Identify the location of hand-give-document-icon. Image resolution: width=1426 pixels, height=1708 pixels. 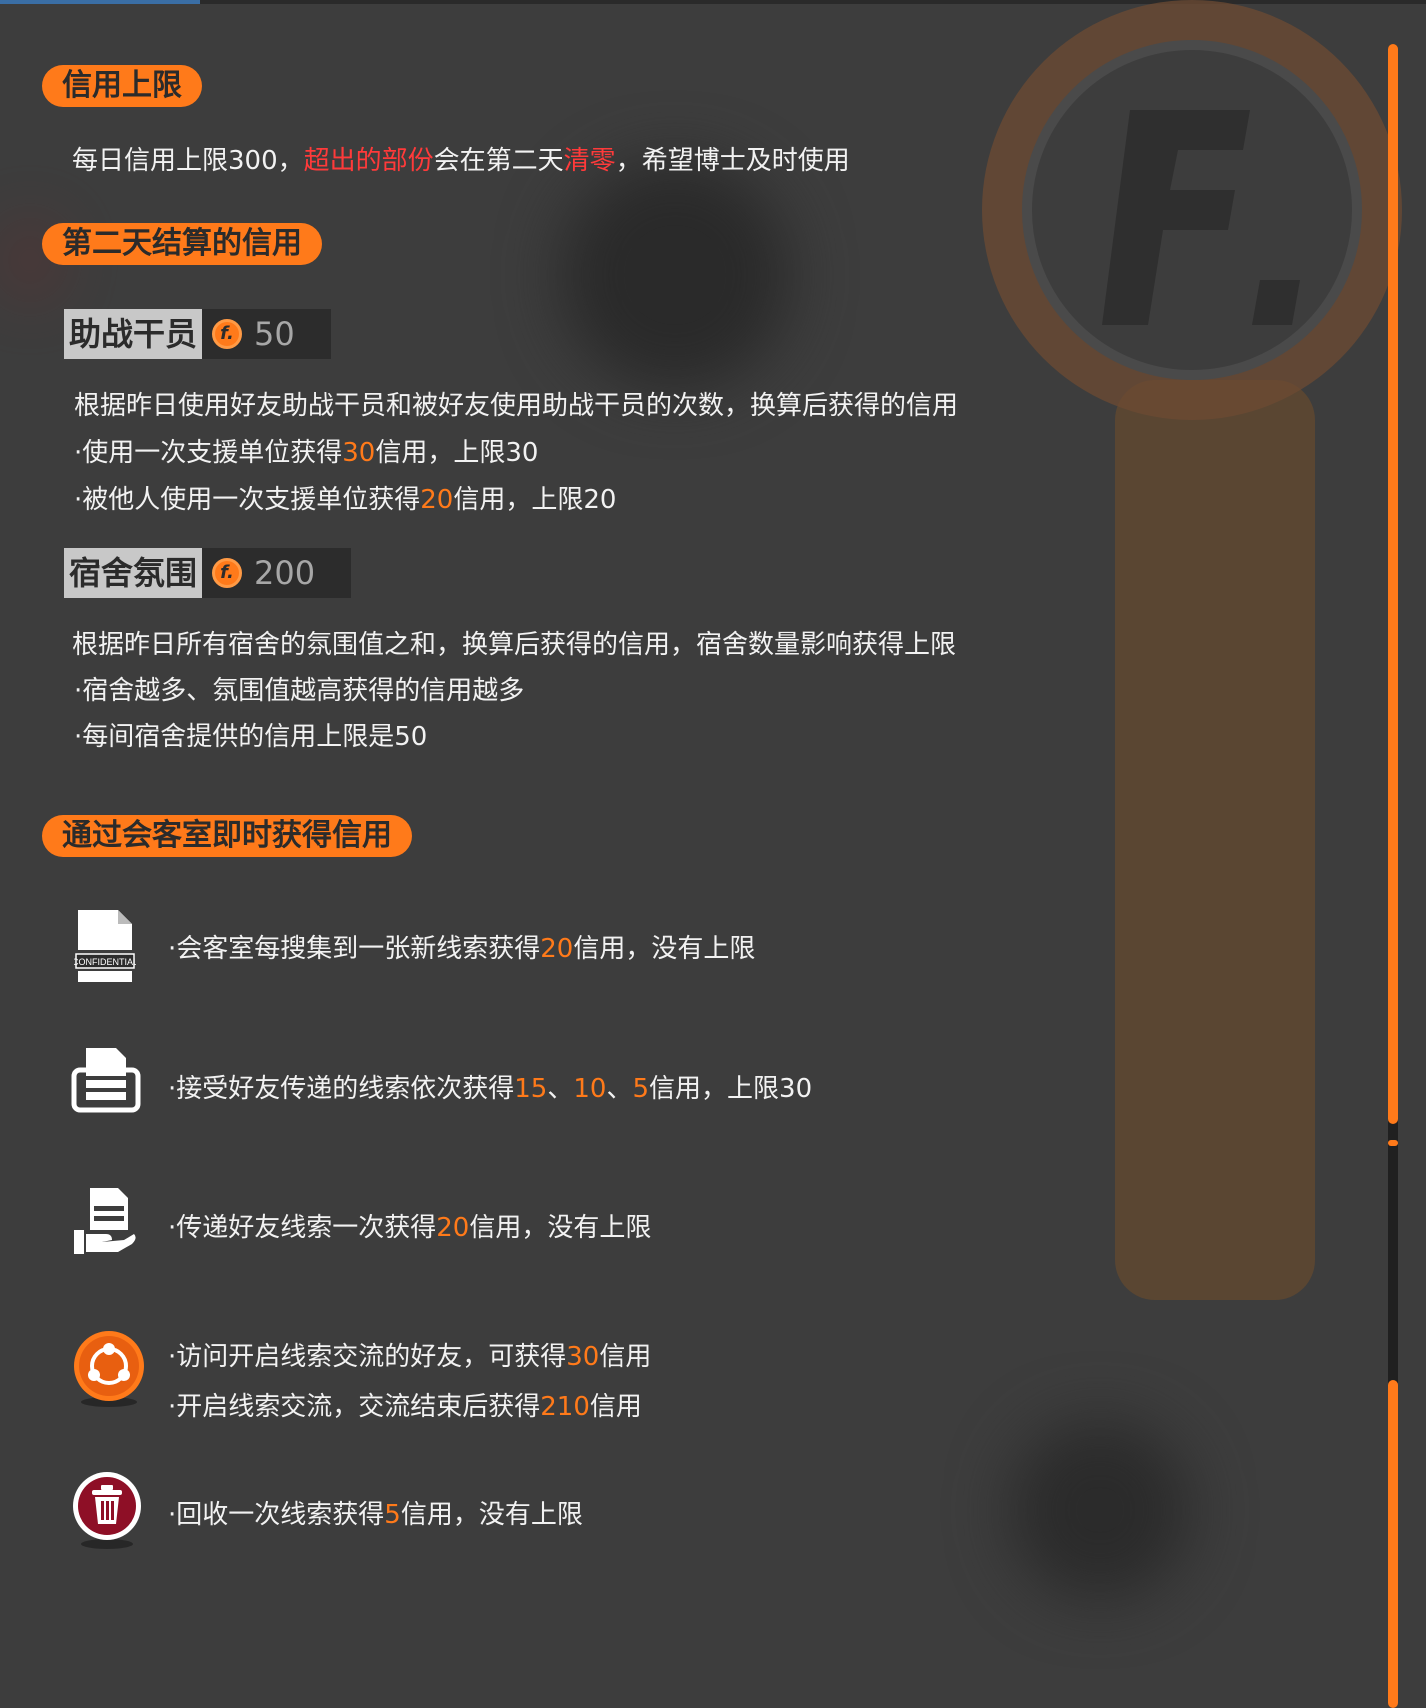
(105, 1221).